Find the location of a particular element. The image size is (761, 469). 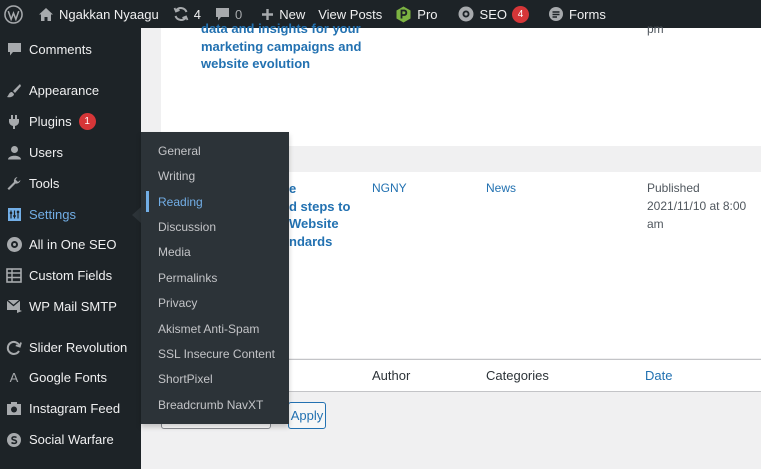

sidebar-item-tools: Tools is located at coordinates (70, 183).